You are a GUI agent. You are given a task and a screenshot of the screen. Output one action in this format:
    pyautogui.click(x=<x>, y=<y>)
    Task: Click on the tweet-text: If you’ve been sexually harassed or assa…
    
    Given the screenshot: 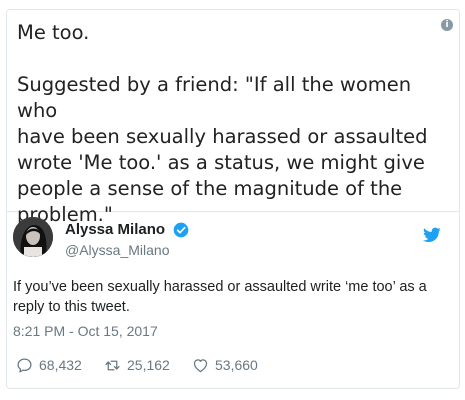 What is the action you would take?
    pyautogui.click(x=220, y=297)
    